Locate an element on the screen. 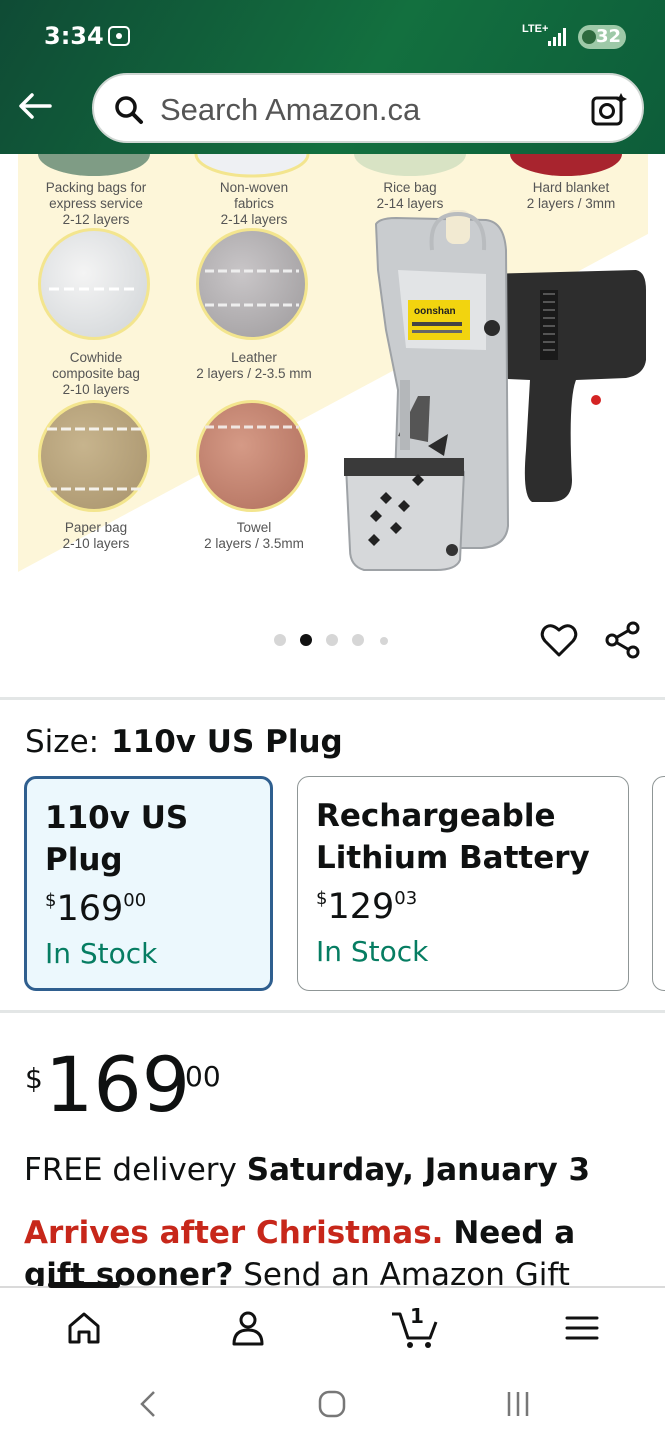 The height and width of the screenshot is (1440, 665). app-header: 3:34 LTE+ 32 Search Amazon.ca is located at coordinates (332, 77).